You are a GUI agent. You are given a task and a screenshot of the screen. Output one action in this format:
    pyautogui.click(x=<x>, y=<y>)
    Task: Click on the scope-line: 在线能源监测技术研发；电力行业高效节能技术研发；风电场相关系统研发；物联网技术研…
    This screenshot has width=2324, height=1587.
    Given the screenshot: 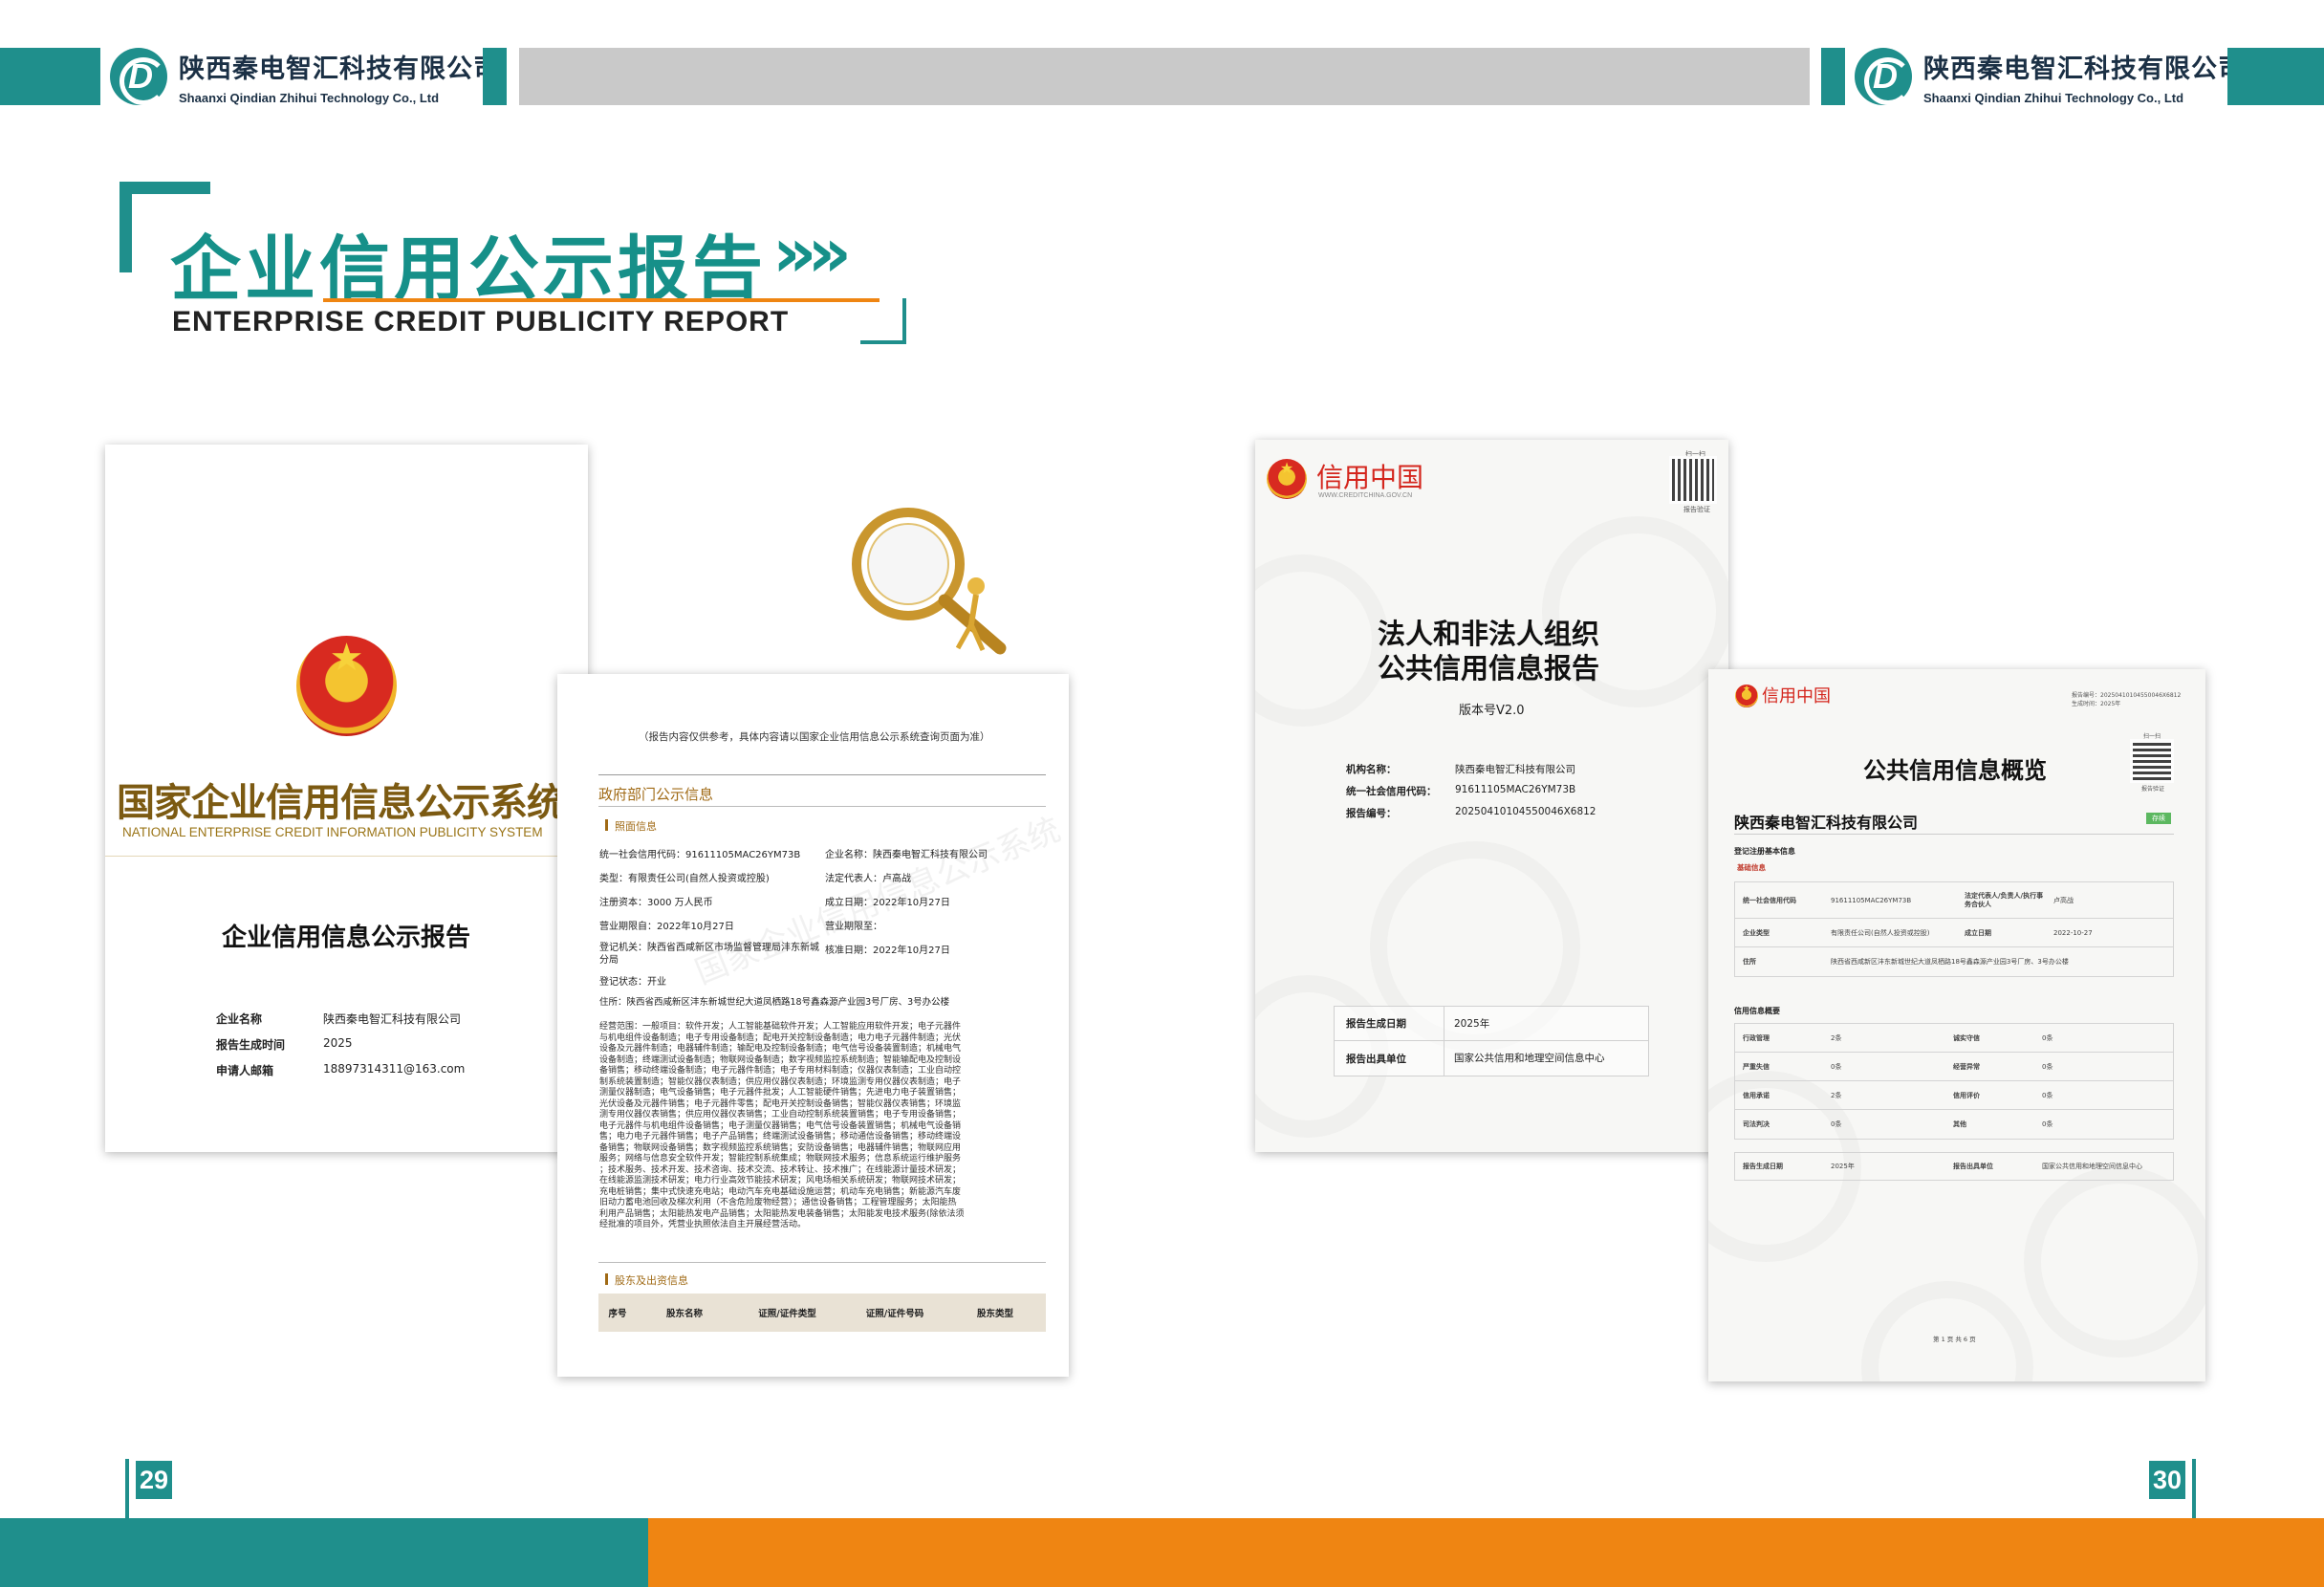 What is the action you would take?
    pyautogui.click(x=780, y=1180)
    